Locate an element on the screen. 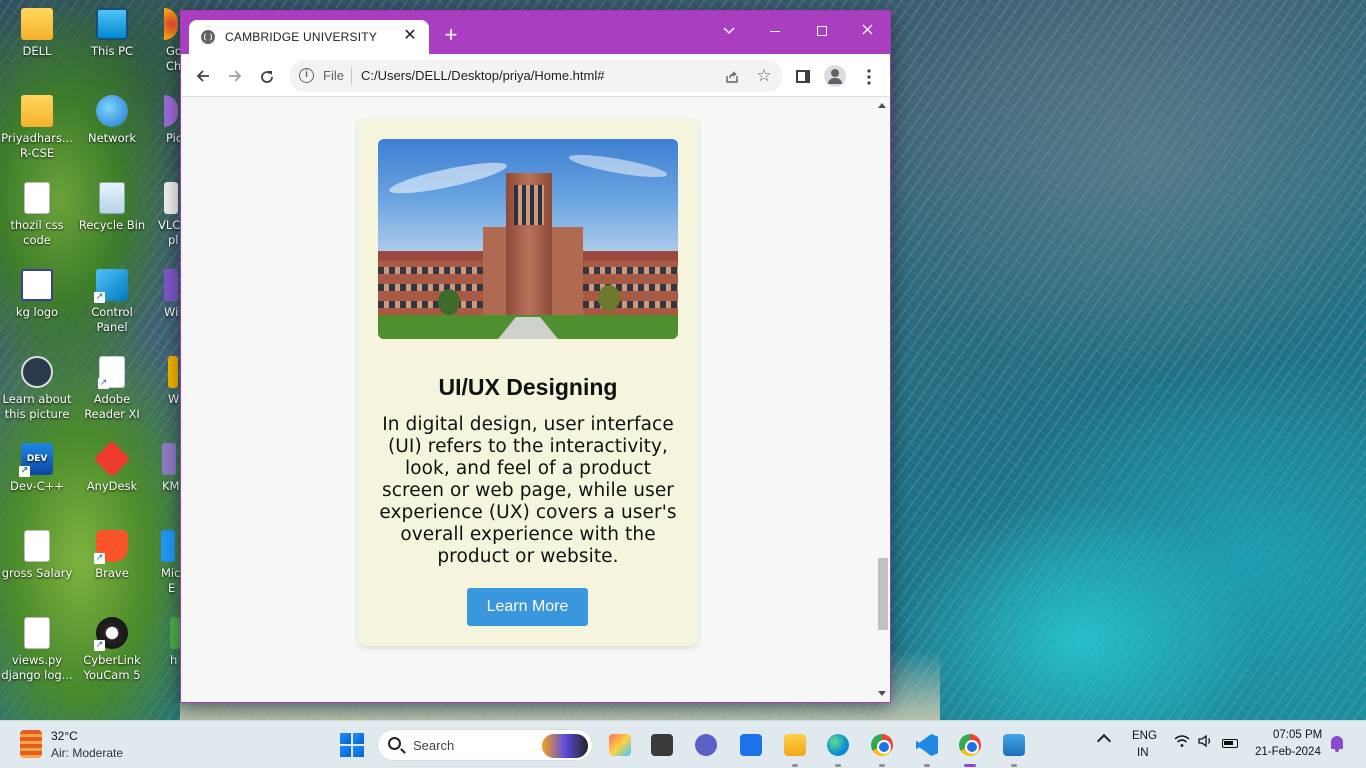  arrow-left-icon is located at coordinates (202, 76).